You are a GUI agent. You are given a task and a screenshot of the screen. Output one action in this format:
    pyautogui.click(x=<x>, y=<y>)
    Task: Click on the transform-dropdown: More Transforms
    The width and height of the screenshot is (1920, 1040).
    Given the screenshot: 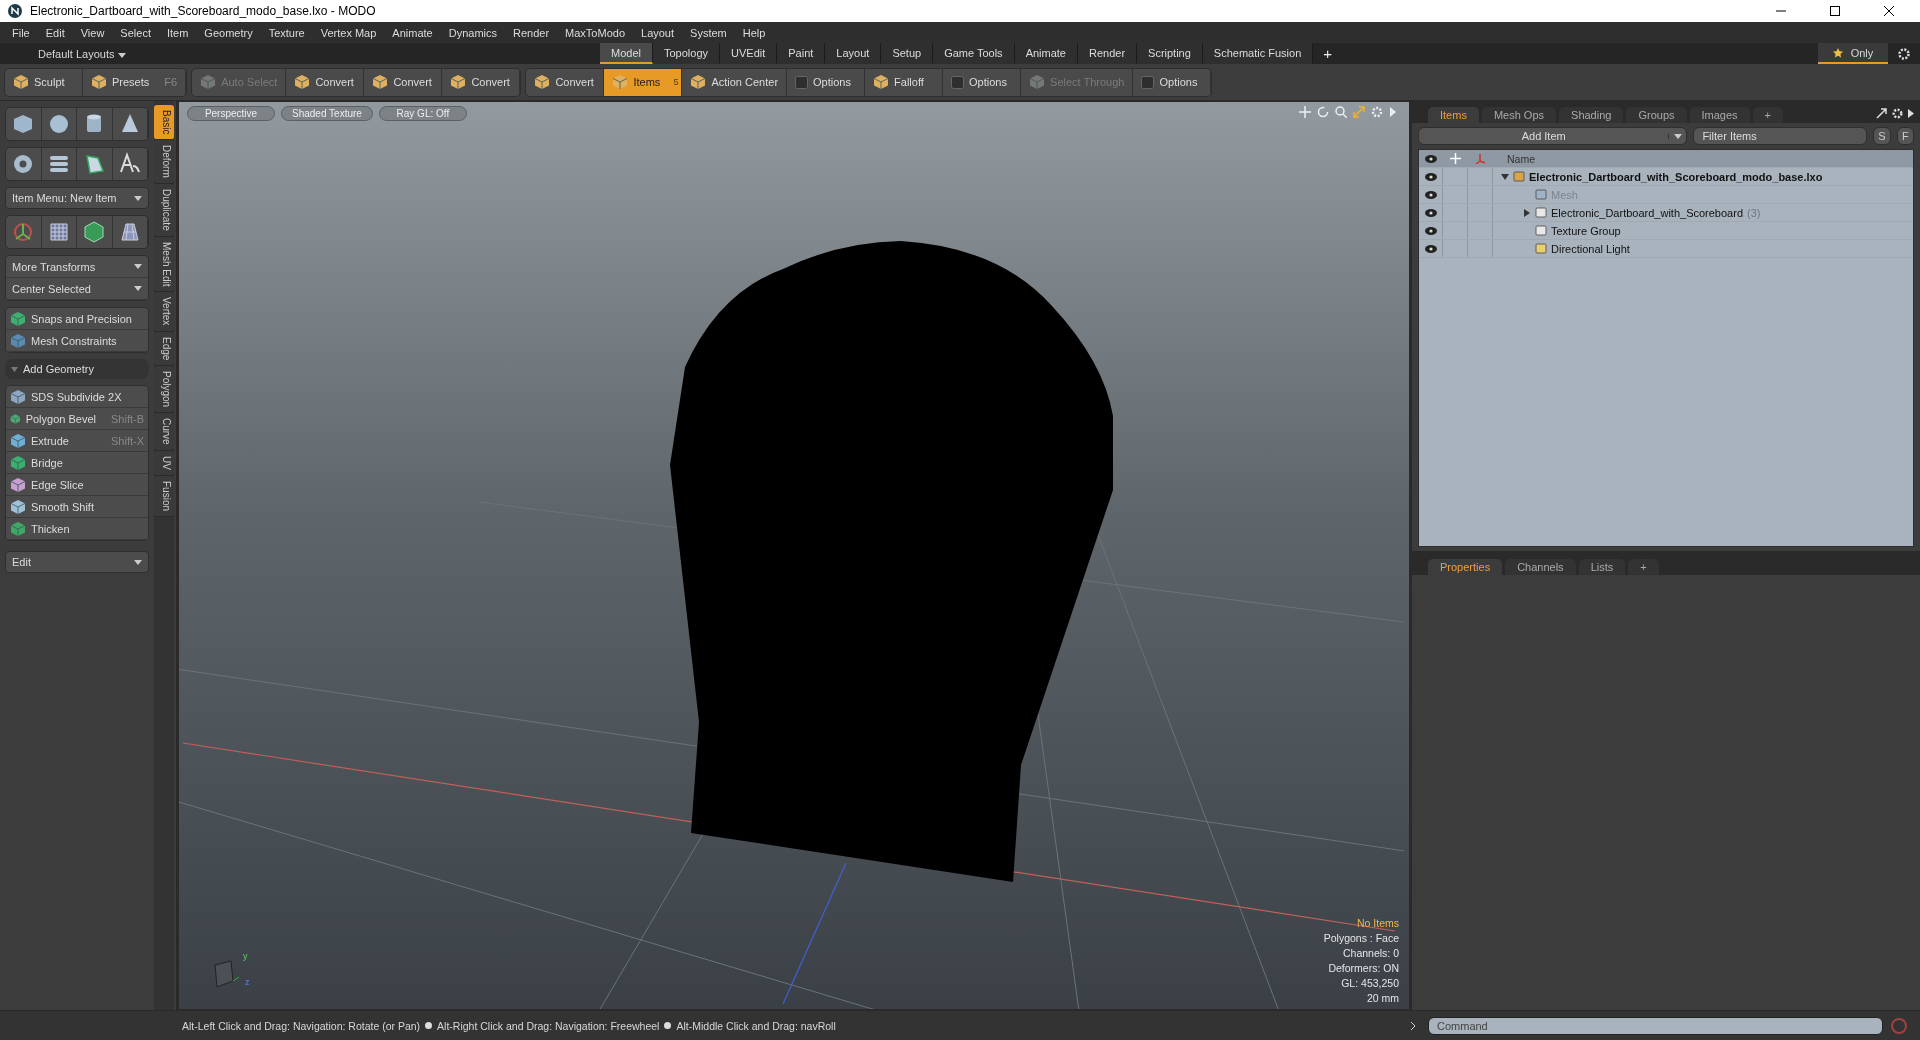 What is the action you would take?
    pyautogui.click(x=77, y=267)
    